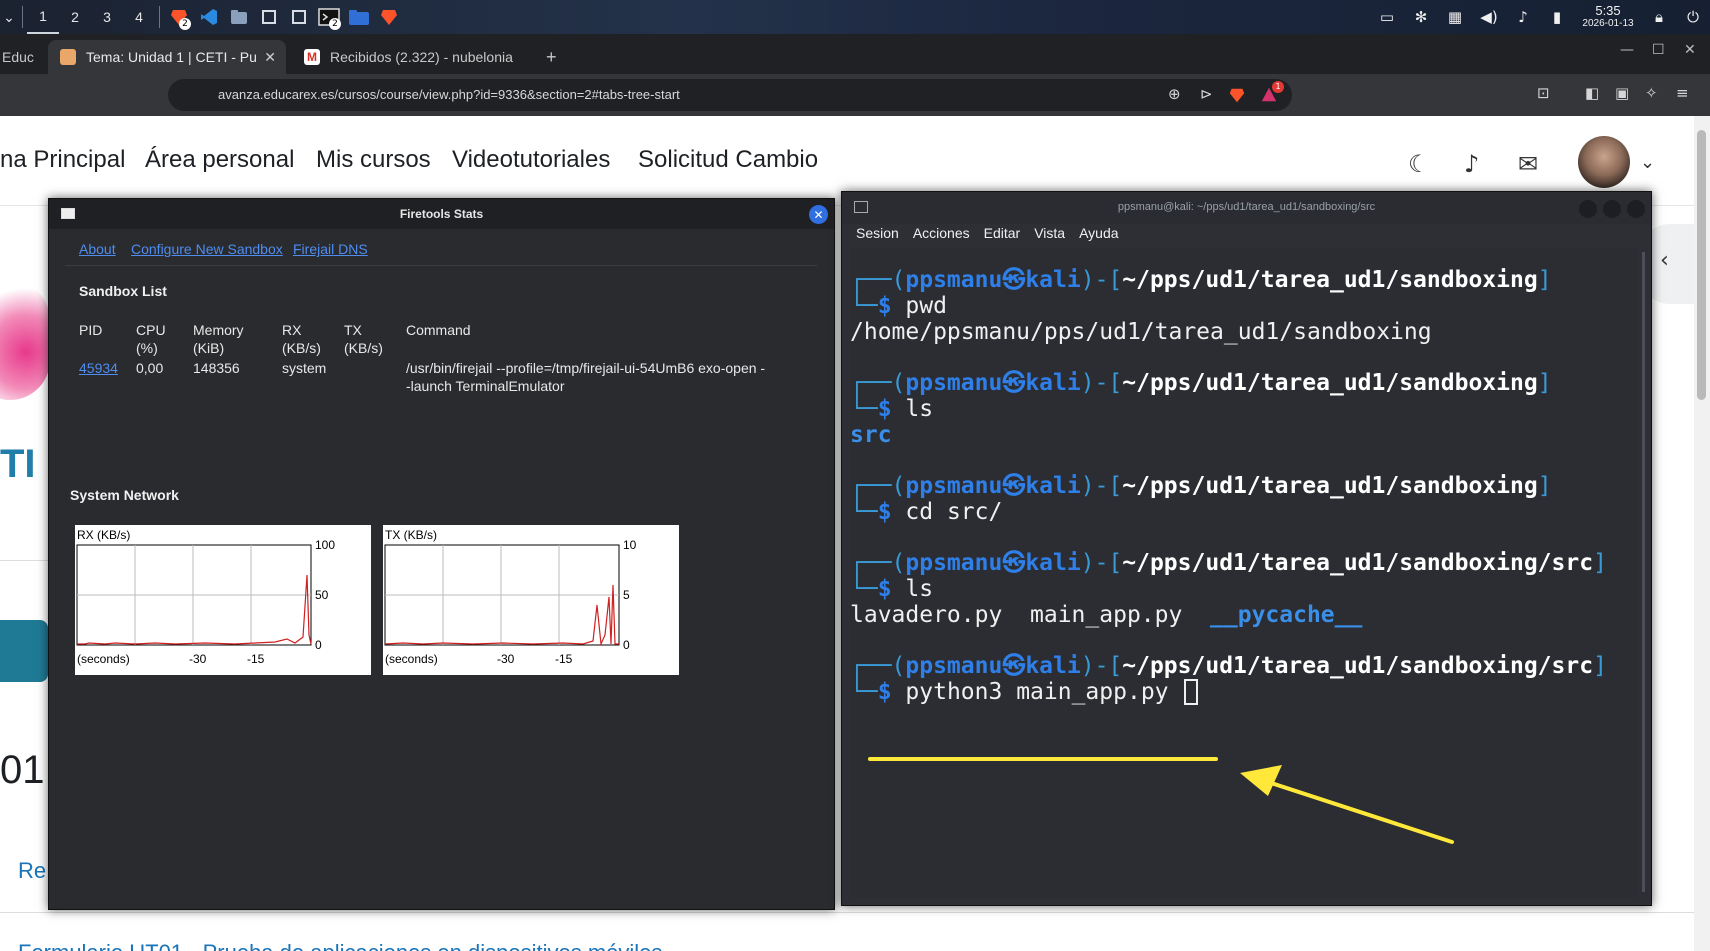 The width and height of the screenshot is (1710, 951). What do you see at coordinates (1489, 17) in the screenshot?
I see `volume-icon: ◀)` at bounding box center [1489, 17].